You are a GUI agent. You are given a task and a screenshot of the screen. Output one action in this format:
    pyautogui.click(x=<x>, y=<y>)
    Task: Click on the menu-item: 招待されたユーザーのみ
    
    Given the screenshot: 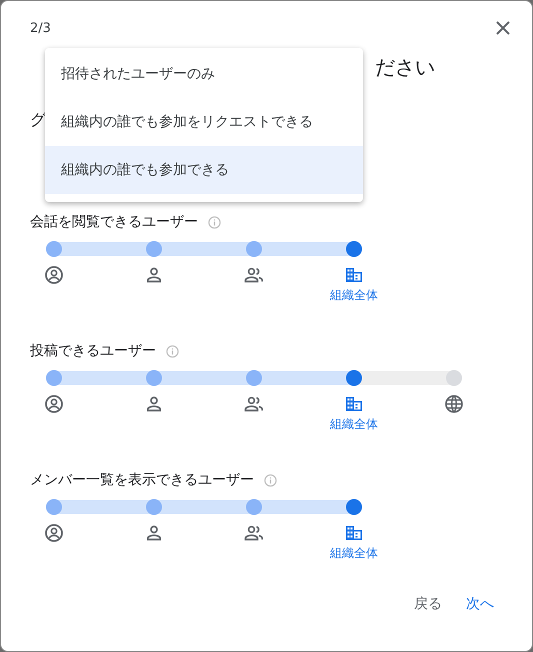 What is the action you would take?
    pyautogui.click(x=204, y=74)
    